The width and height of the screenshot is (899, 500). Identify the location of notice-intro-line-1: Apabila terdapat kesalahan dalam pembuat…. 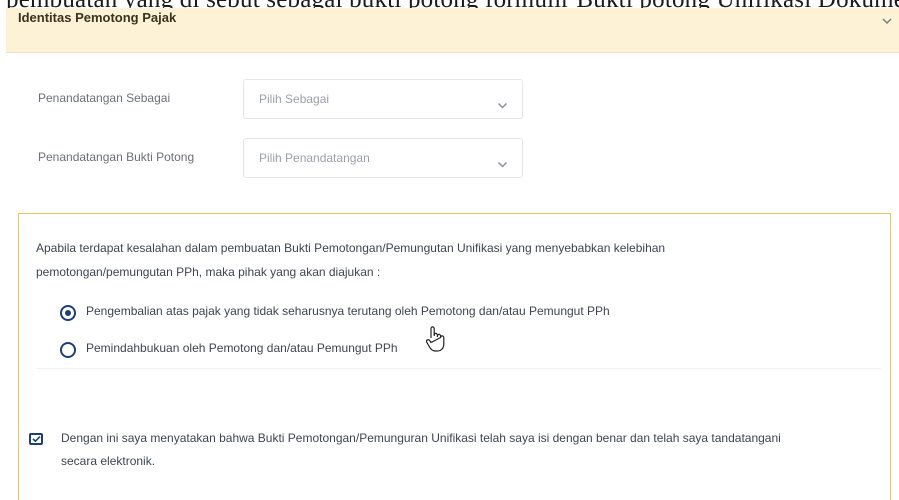
(351, 248).